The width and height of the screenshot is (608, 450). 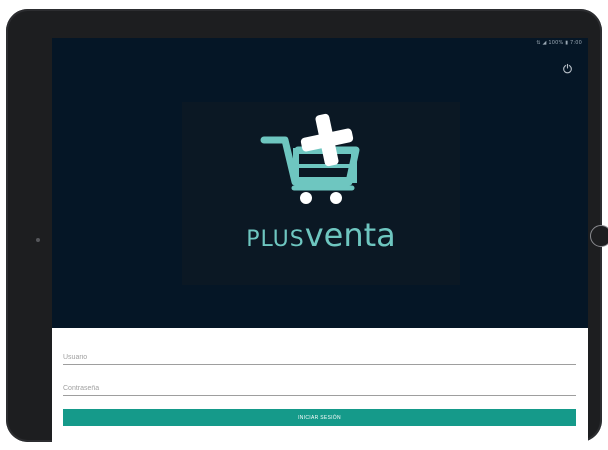 I want to click on brand-wordmark: PLUSventa, so click(x=321, y=235).